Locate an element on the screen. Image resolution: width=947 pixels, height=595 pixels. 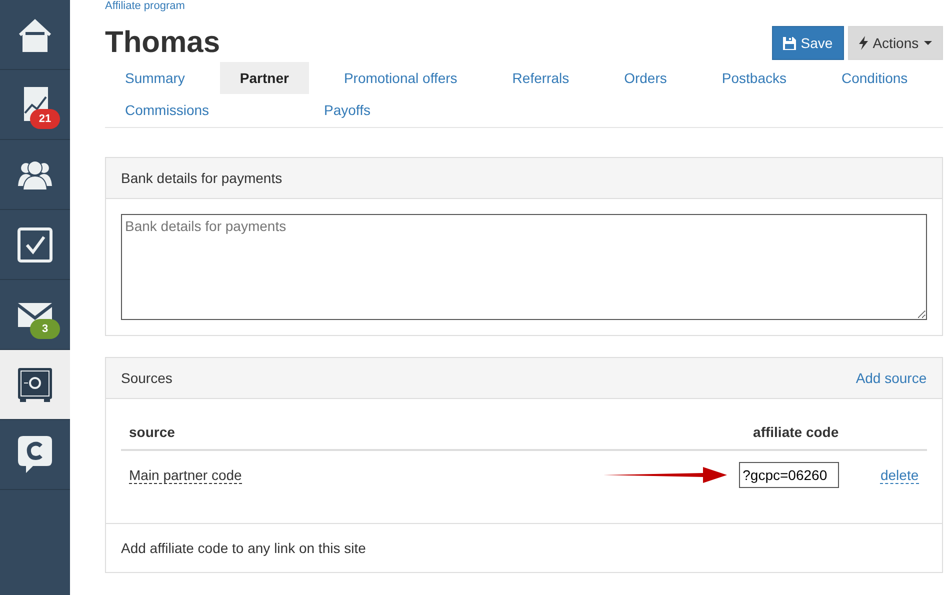
panel-title: Sources is located at coordinates (146, 378).